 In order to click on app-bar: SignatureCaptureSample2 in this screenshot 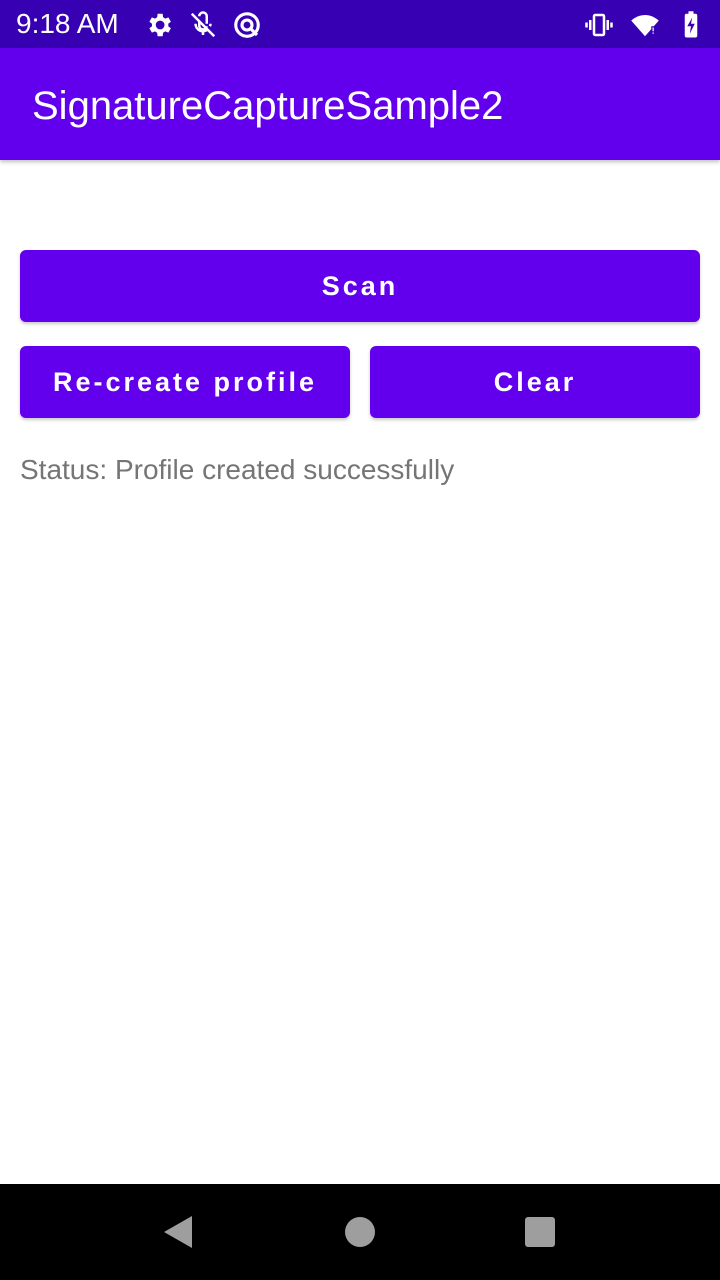, I will do `click(360, 104)`.